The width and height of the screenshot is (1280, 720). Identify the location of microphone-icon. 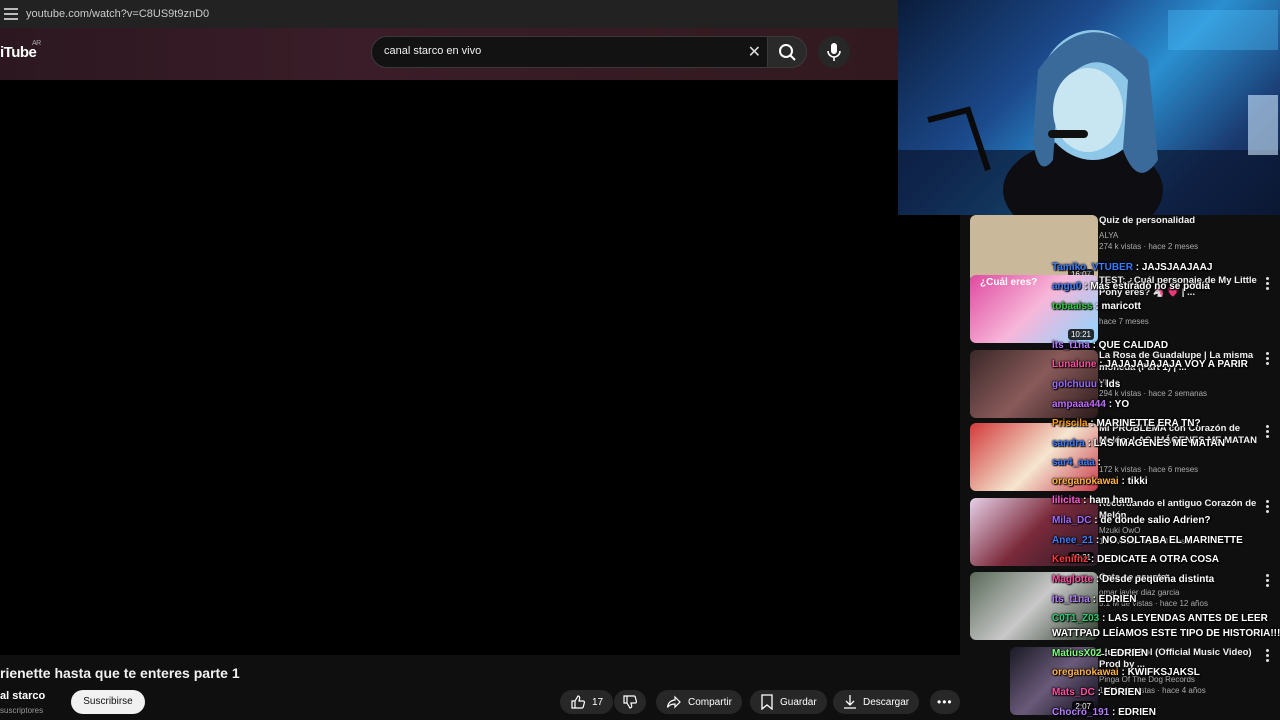
(834, 52).